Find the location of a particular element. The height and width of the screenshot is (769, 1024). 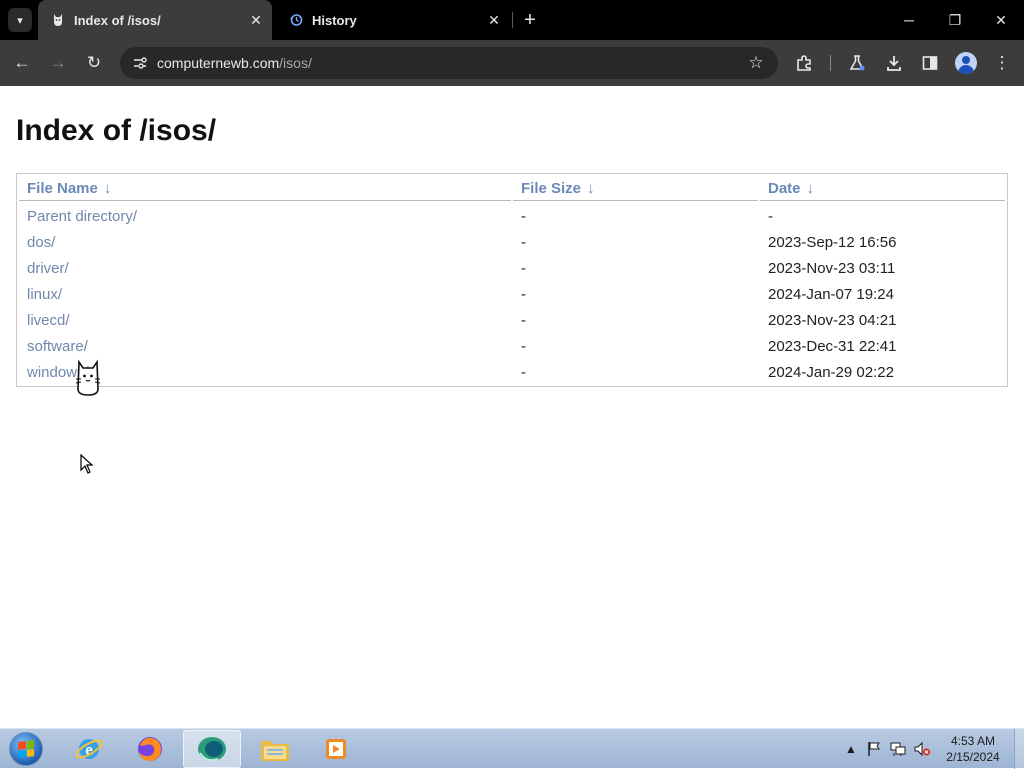

tab-title: Index of /isos/ is located at coordinates (117, 20).